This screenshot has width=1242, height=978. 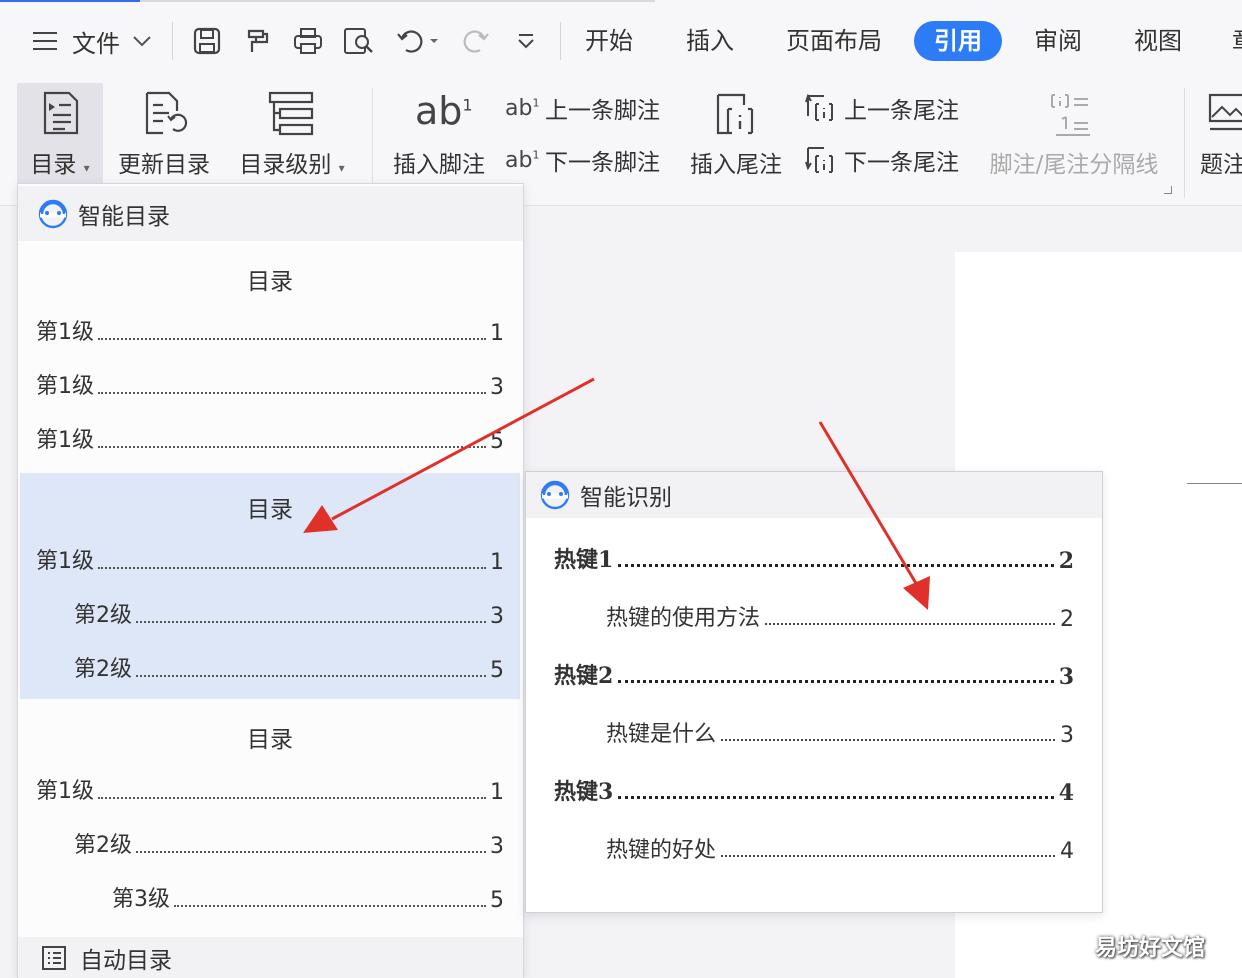 I want to click on redo-button, so click(x=475, y=41).